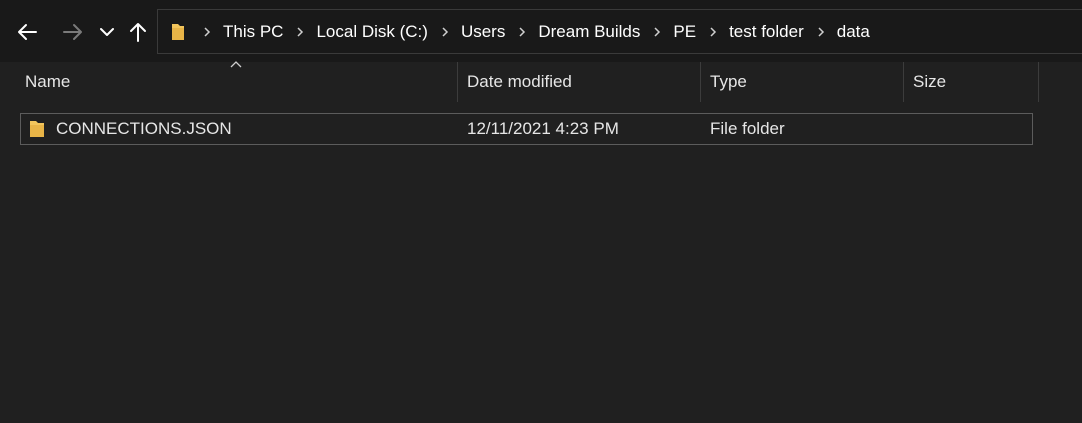 The height and width of the screenshot is (423, 1082). What do you see at coordinates (806, 82) in the screenshot?
I see `column-header-type: Type` at bounding box center [806, 82].